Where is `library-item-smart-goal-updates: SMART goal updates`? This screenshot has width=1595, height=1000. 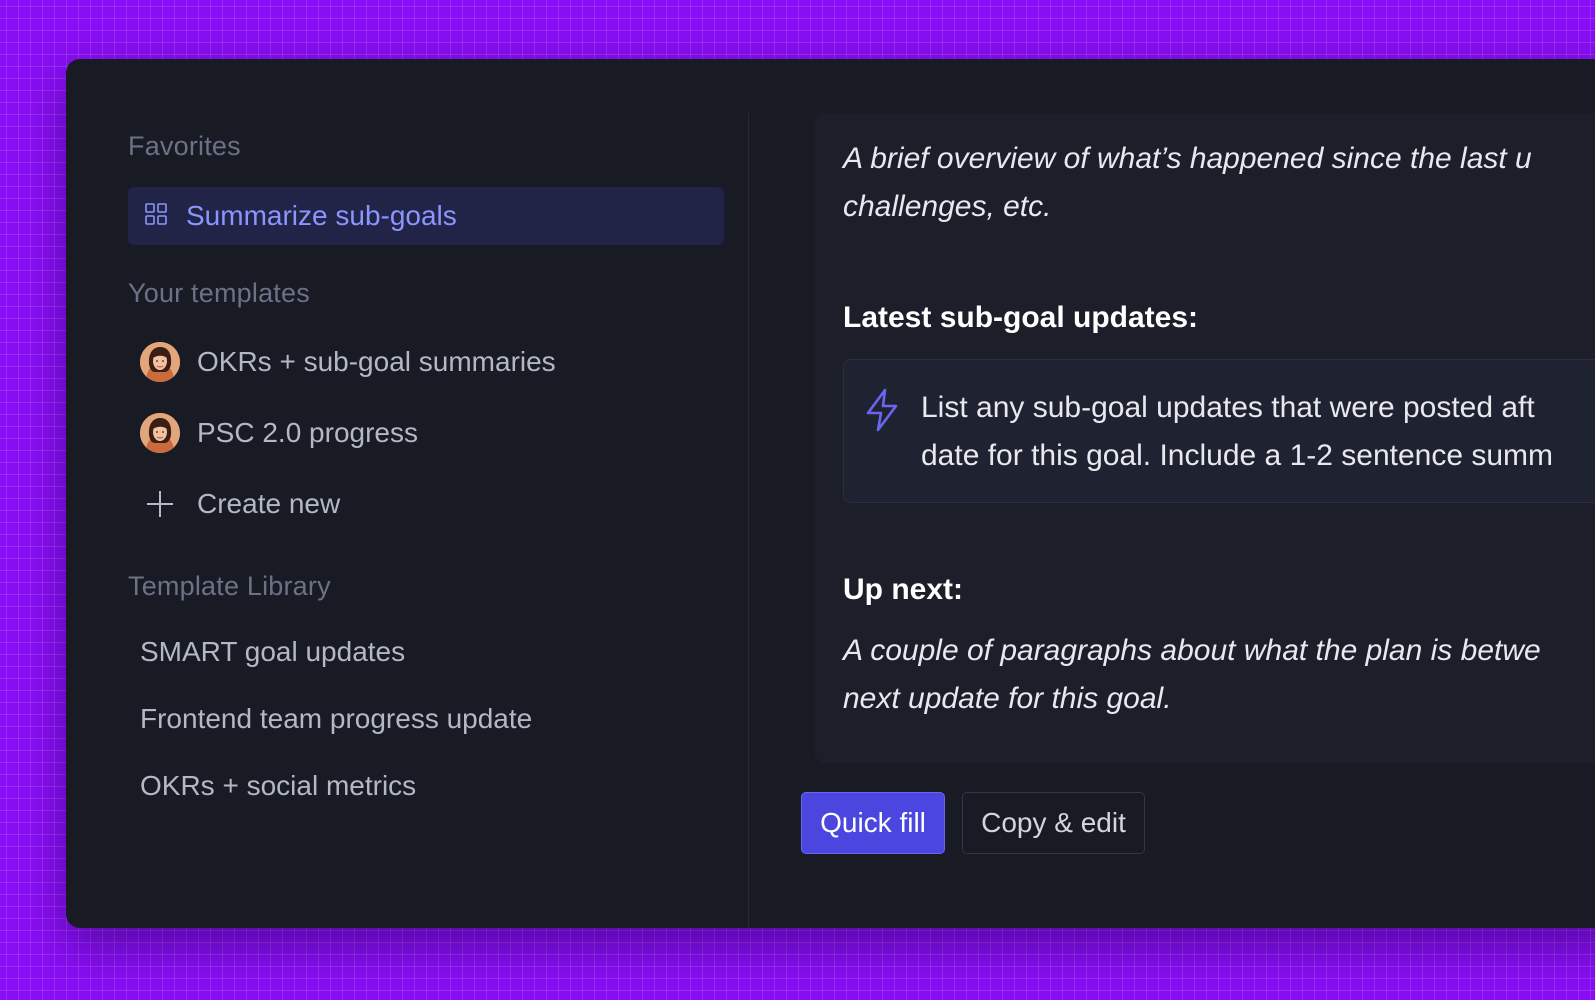
library-item-smart-goal-updates: SMART goal updates is located at coordinates (272, 652).